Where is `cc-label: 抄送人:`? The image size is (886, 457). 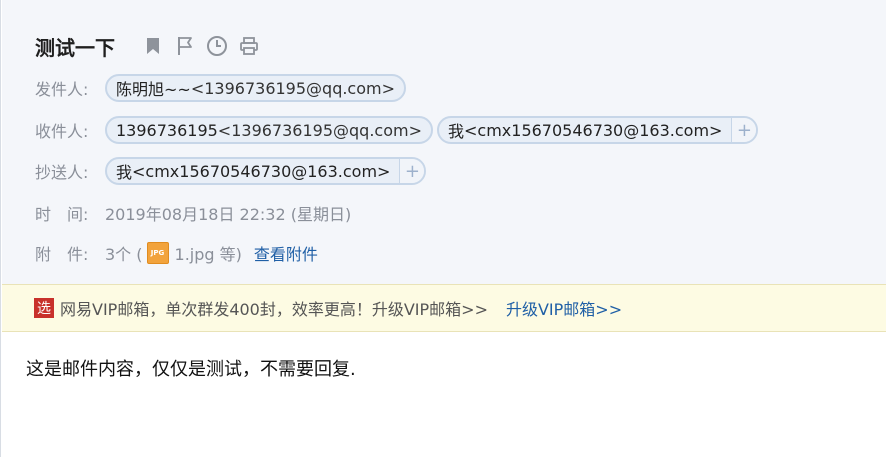
cc-label: 抄送人: is located at coordinates (62, 172).